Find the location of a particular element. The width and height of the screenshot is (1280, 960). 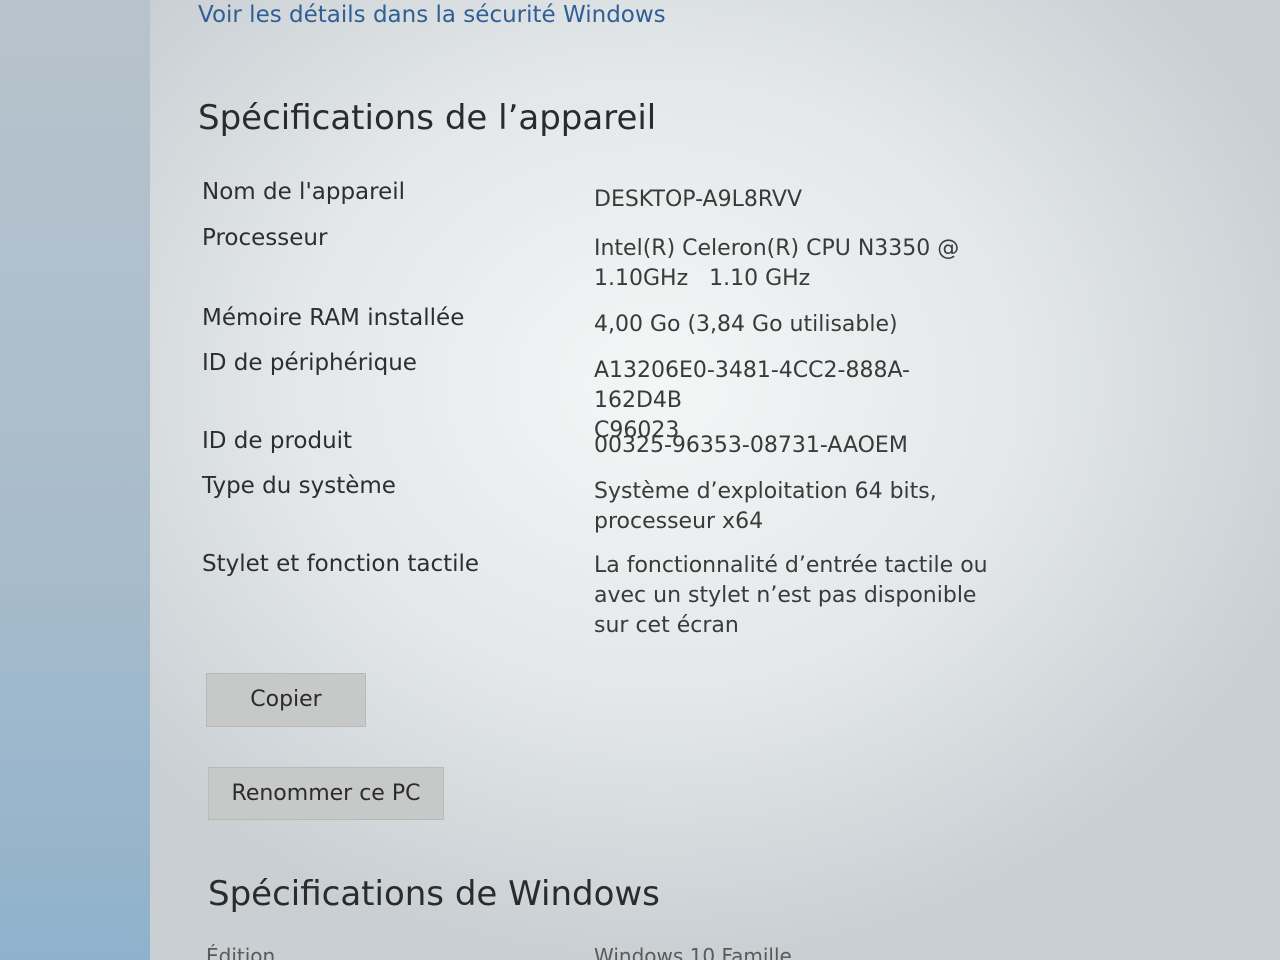

windows-specs-title: Spécifications de Windows is located at coordinates (434, 894).